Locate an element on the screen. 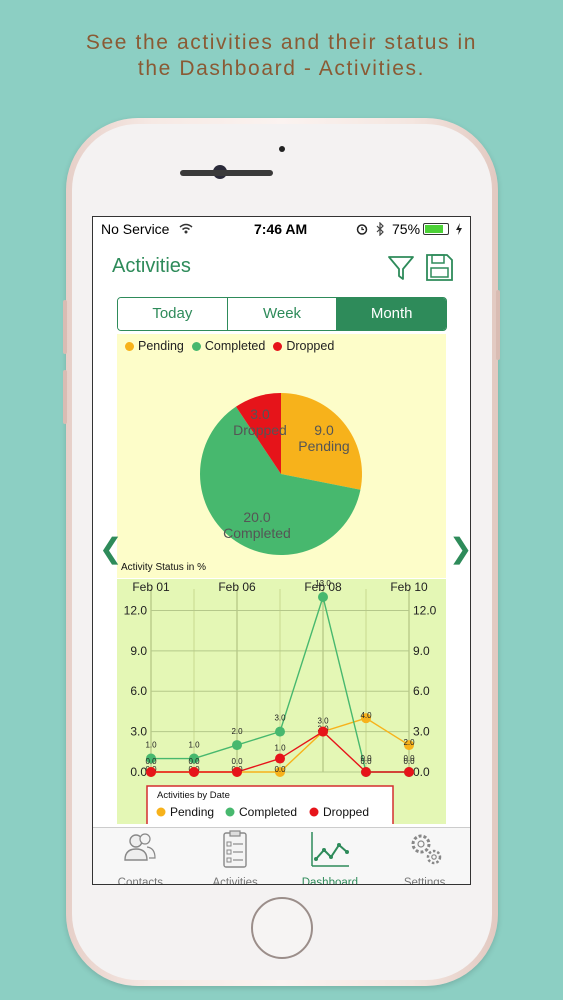  tab-bar: Contacts Activities Dashboard Settings is located at coordinates (281, 856).